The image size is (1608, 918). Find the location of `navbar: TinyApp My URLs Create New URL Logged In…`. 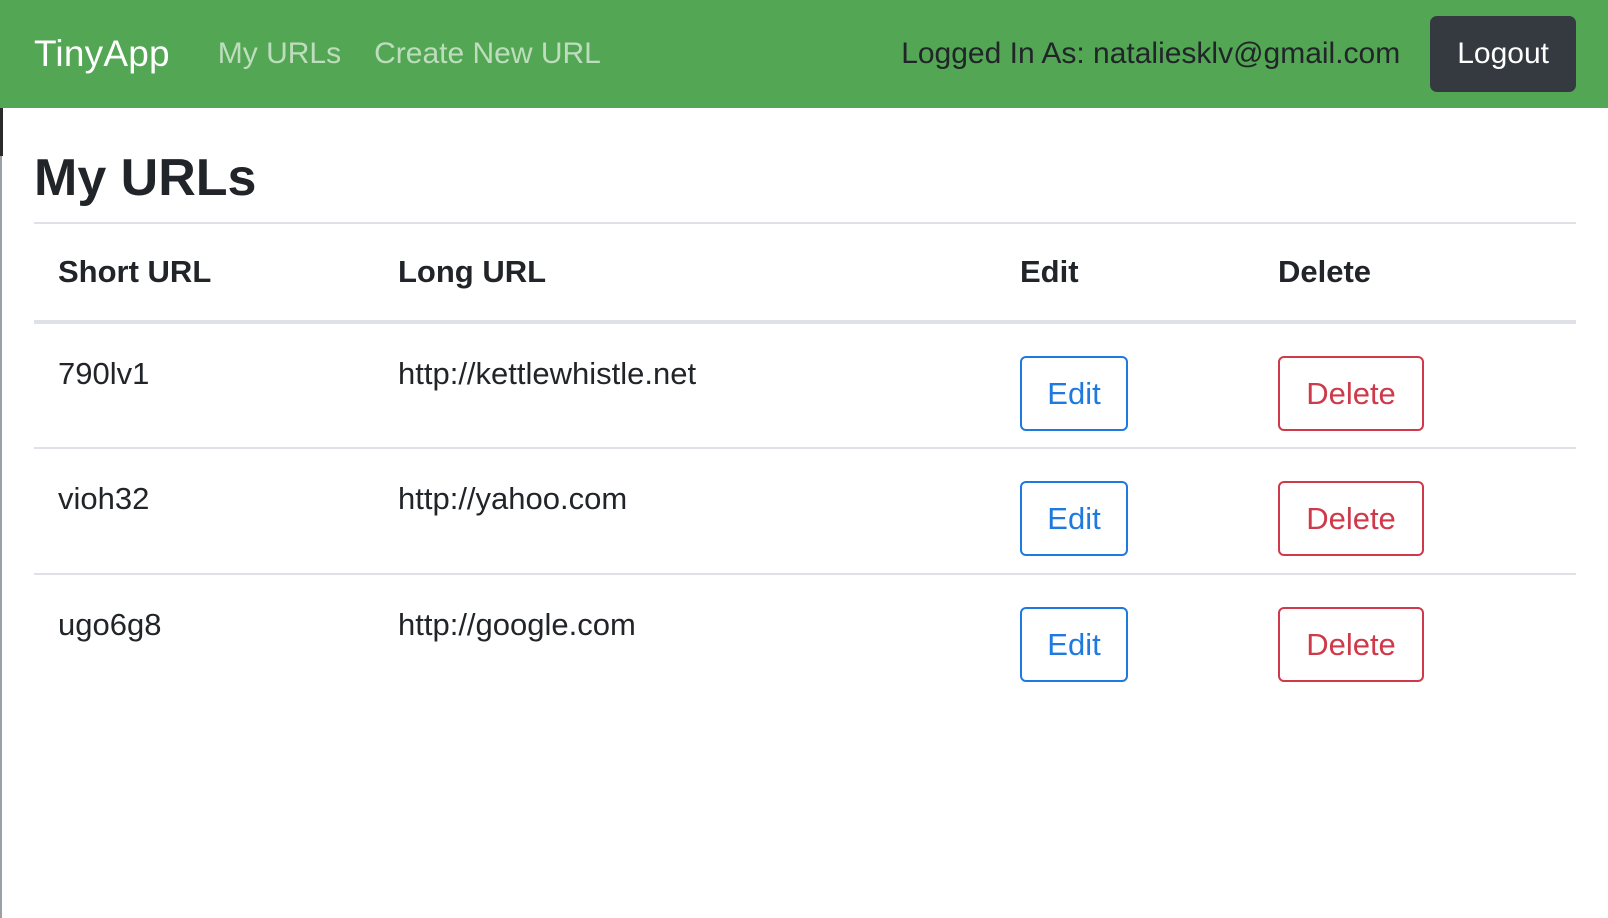

navbar: TinyApp My URLs Create New URL Logged In… is located at coordinates (804, 54).